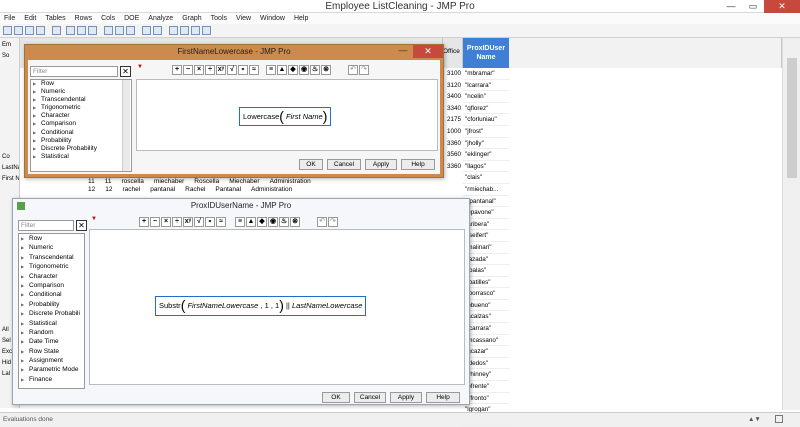 This screenshot has width=800, height=427. I want to click on function-category: Transcendental, so click(81, 100).